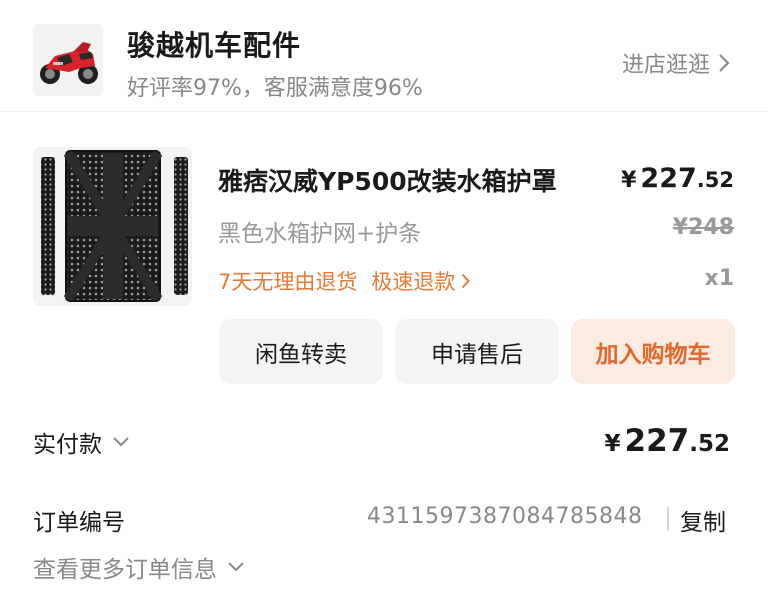 This screenshot has height=600, width=768. Describe the element at coordinates (477, 351) in the screenshot. I see `after-sale-button: 申请售后` at that location.